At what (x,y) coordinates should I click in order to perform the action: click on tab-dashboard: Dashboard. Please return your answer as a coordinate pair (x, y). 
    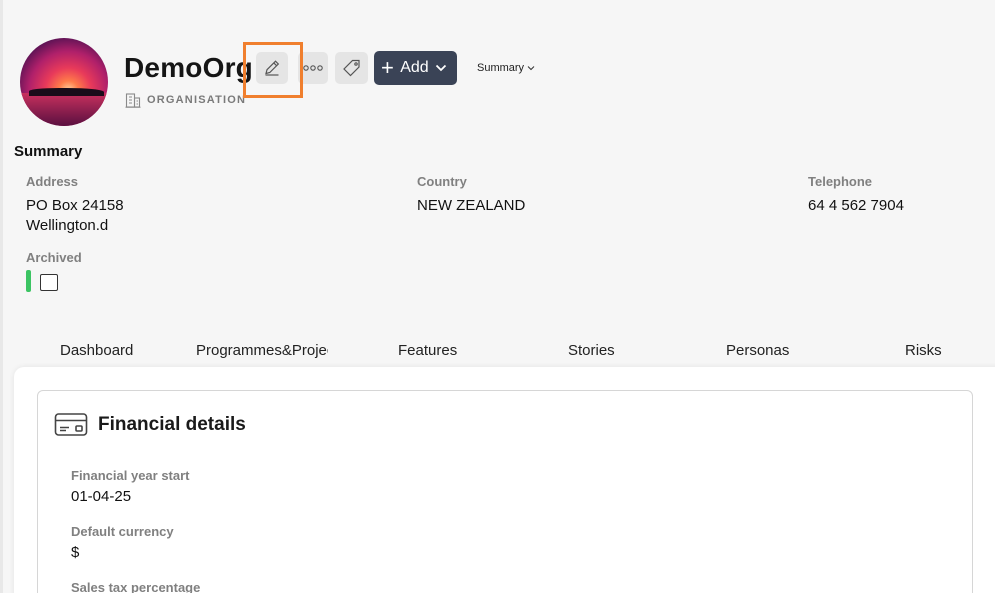
    Looking at the image, I should click on (96, 350).